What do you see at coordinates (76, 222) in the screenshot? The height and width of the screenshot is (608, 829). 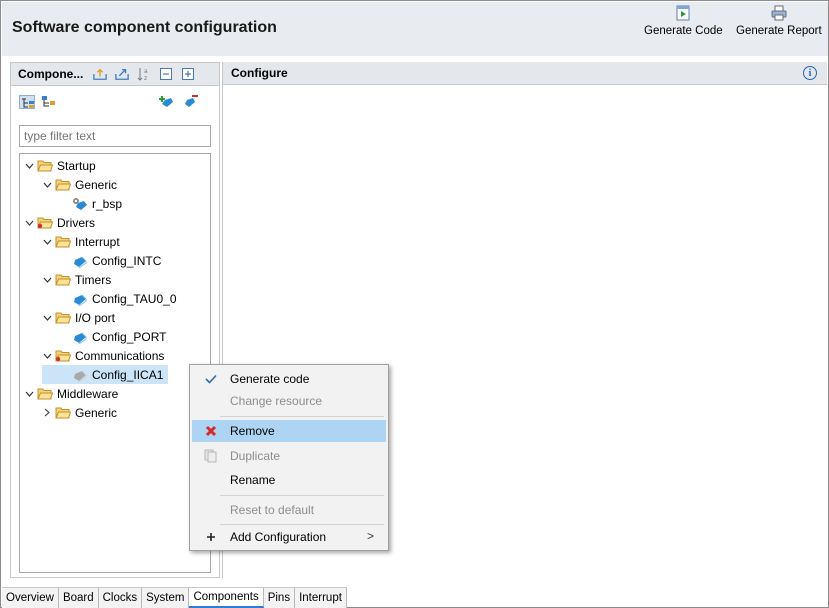 I see `tree-node-label: Drivers` at bounding box center [76, 222].